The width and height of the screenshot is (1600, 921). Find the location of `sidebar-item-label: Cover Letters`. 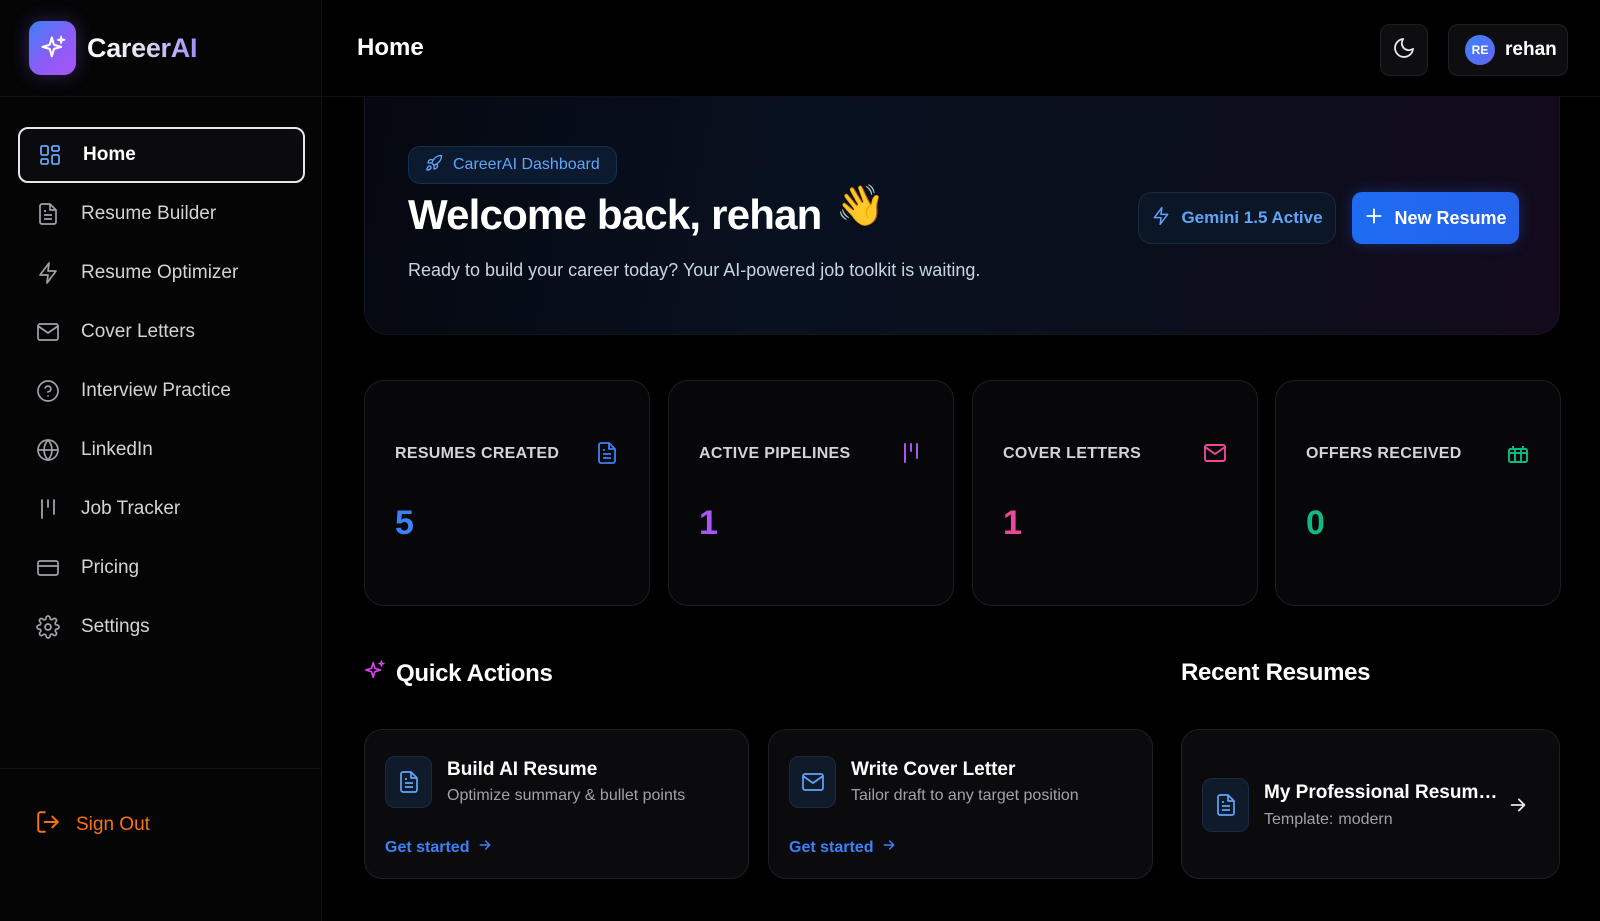

sidebar-item-label: Cover Letters is located at coordinates (138, 331).